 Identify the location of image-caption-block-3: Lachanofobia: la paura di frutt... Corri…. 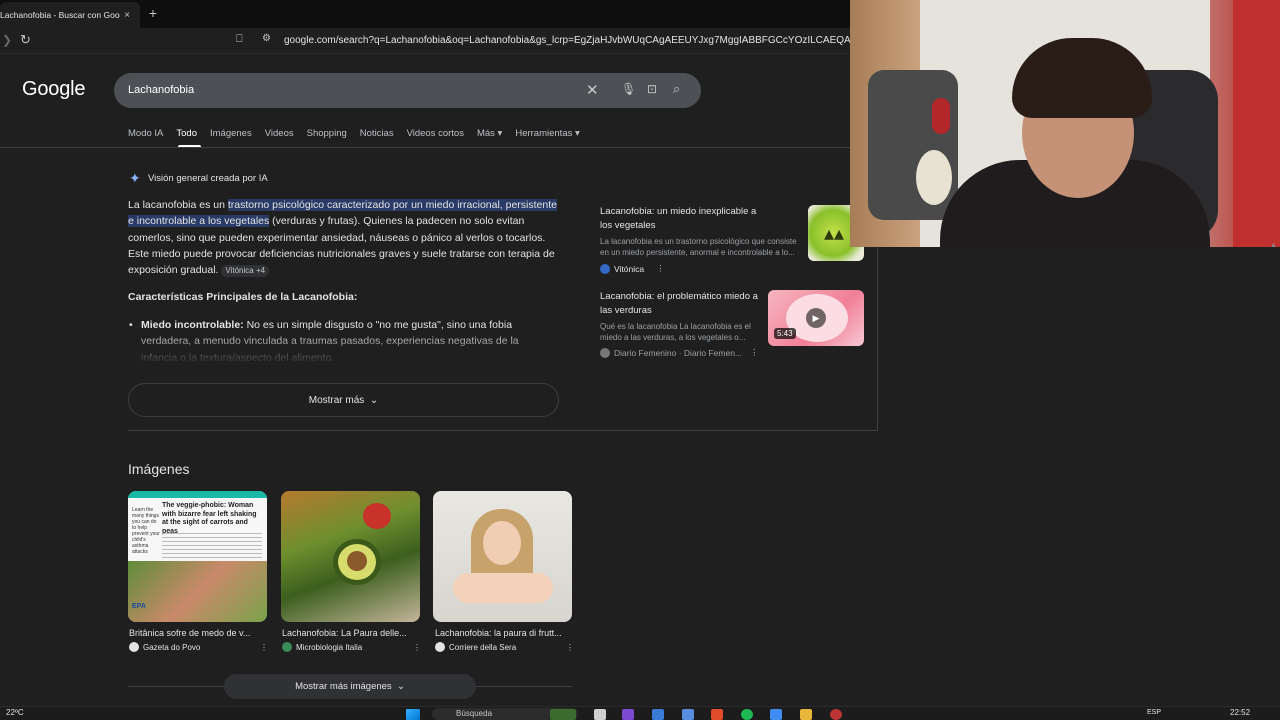
(504, 640).